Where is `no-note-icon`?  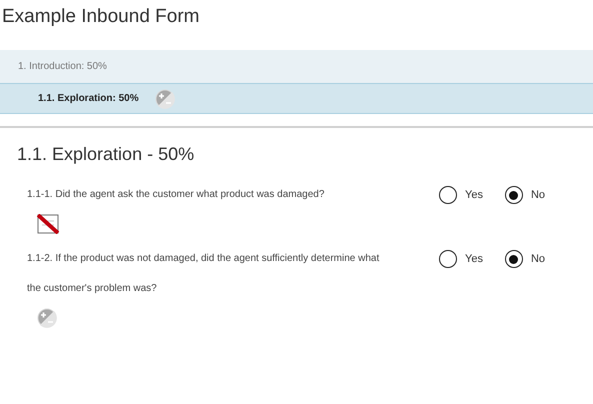
no-note-icon is located at coordinates (48, 224).